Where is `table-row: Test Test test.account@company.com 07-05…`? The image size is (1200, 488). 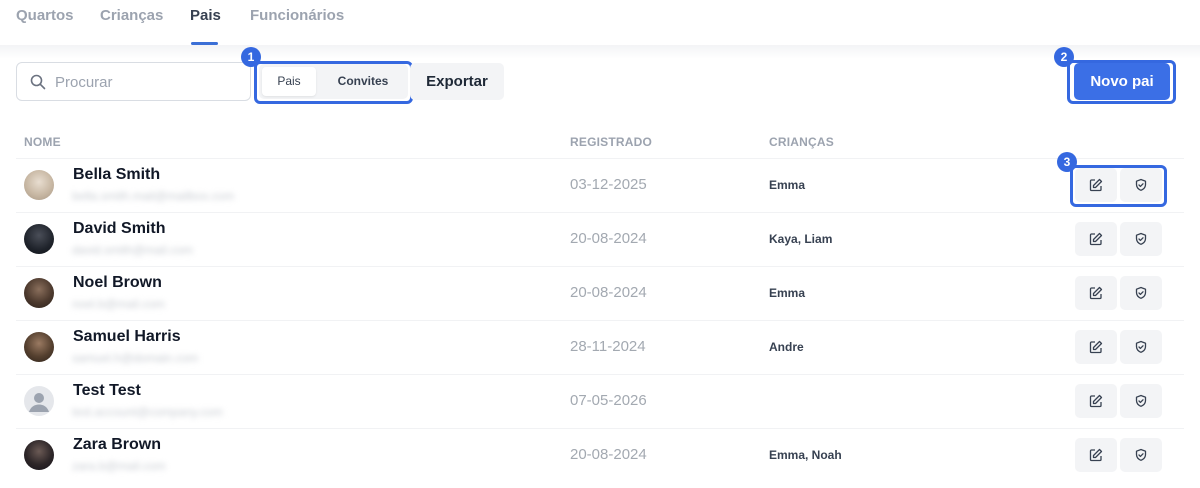
table-row: Test Test test.account@company.com 07-05… is located at coordinates (600, 401).